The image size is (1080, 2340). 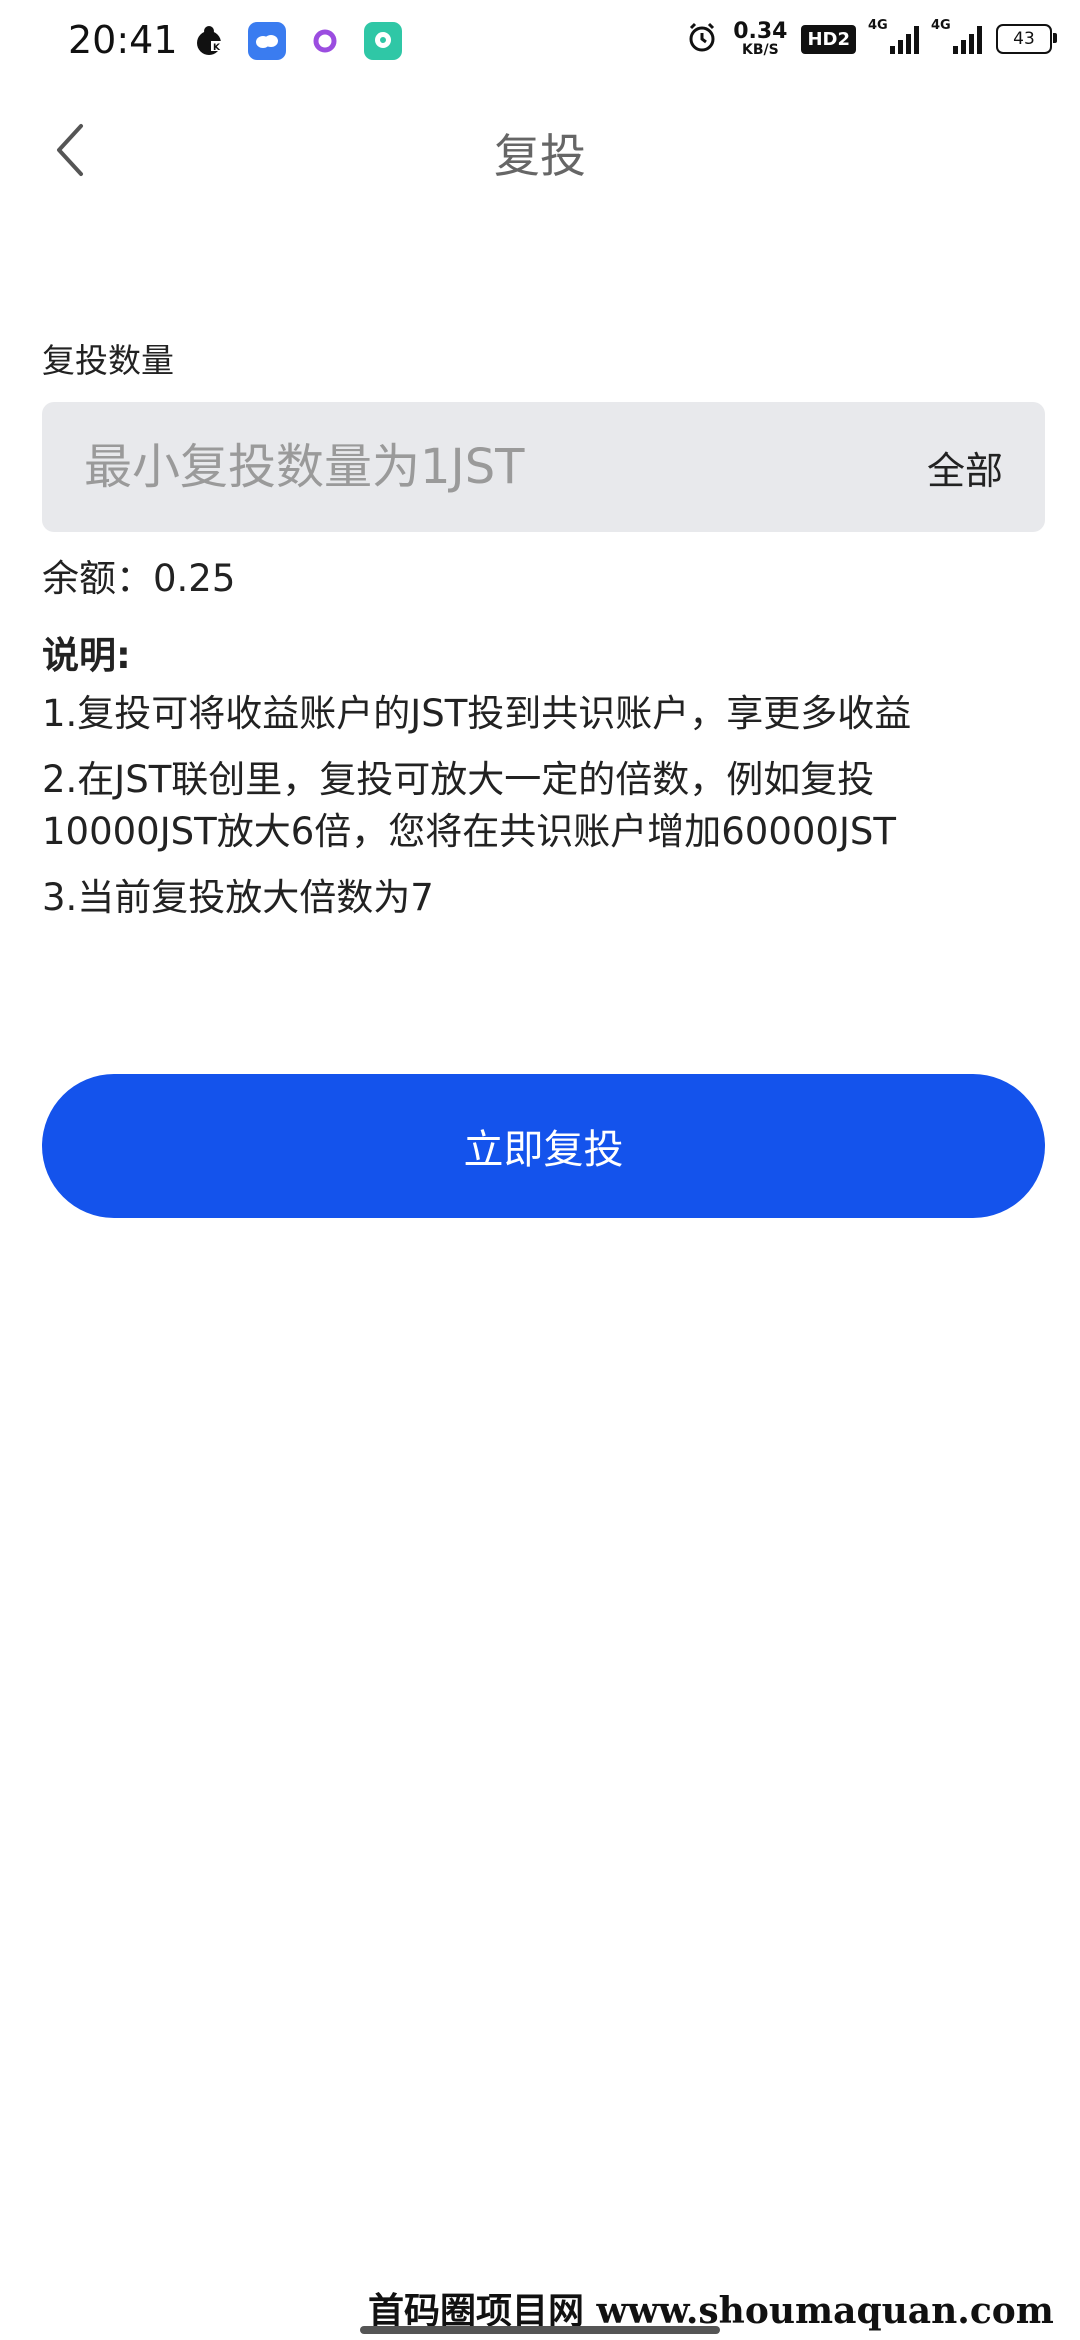 What do you see at coordinates (267, 41) in the screenshot?
I see `cloud-icon` at bounding box center [267, 41].